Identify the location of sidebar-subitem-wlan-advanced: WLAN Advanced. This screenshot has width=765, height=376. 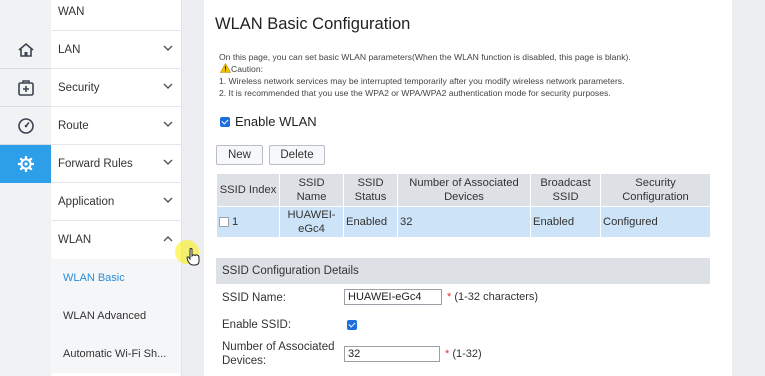
(116, 316).